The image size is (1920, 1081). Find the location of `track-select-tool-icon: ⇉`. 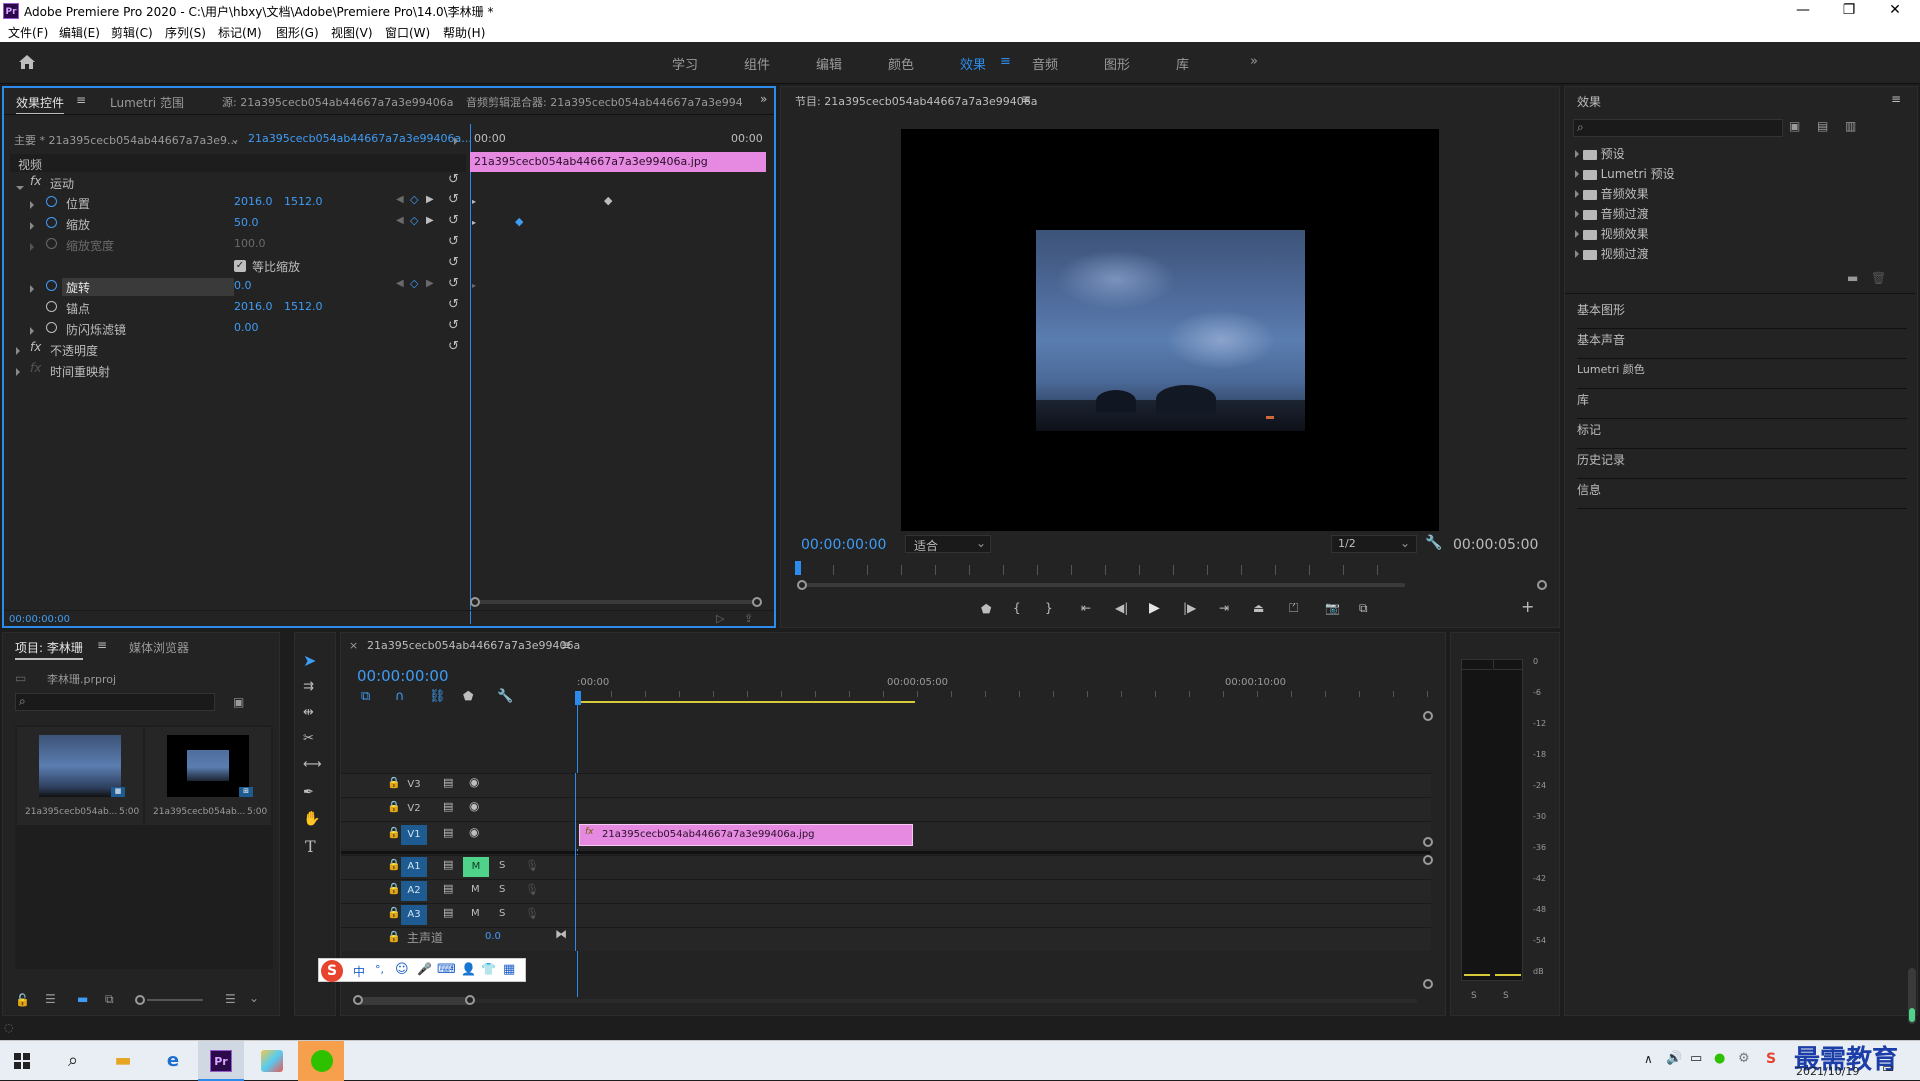

track-select-tool-icon: ⇉ is located at coordinates (308, 686).